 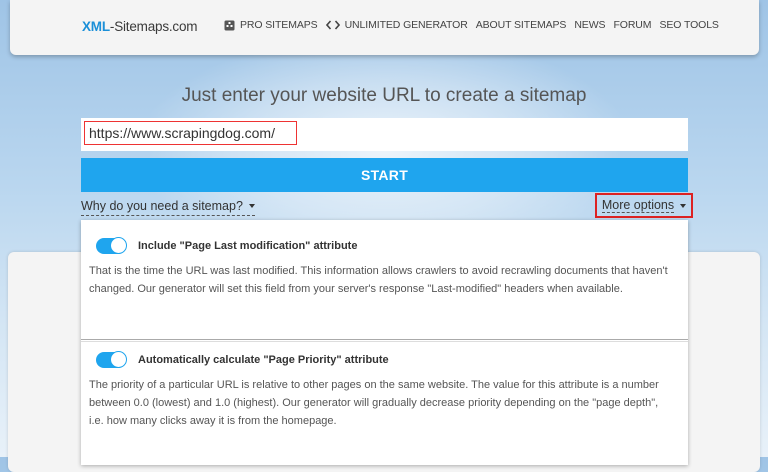 I want to click on start-button: START, so click(x=384, y=175).